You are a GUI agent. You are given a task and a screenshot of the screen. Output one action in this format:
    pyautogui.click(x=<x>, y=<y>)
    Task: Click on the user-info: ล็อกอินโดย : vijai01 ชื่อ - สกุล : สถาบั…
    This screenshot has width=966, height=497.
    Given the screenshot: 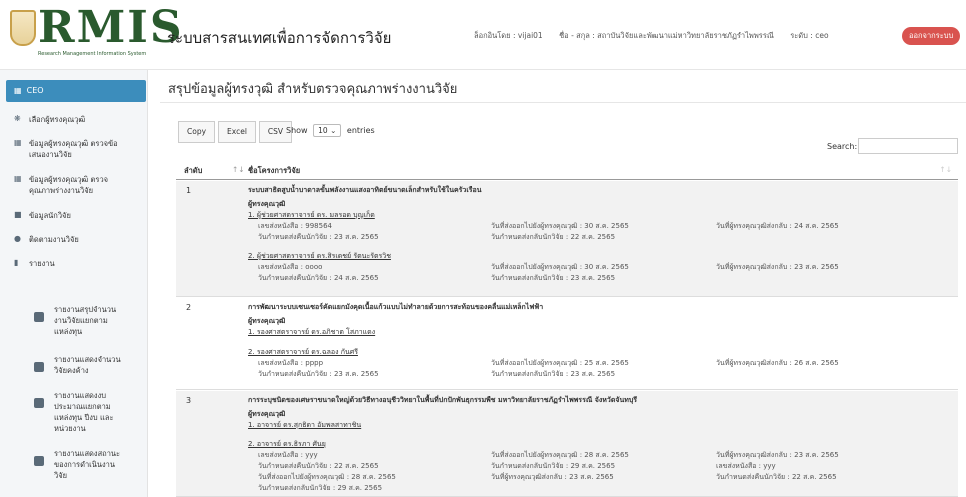 What is the action you would take?
    pyautogui.click(x=658, y=36)
    